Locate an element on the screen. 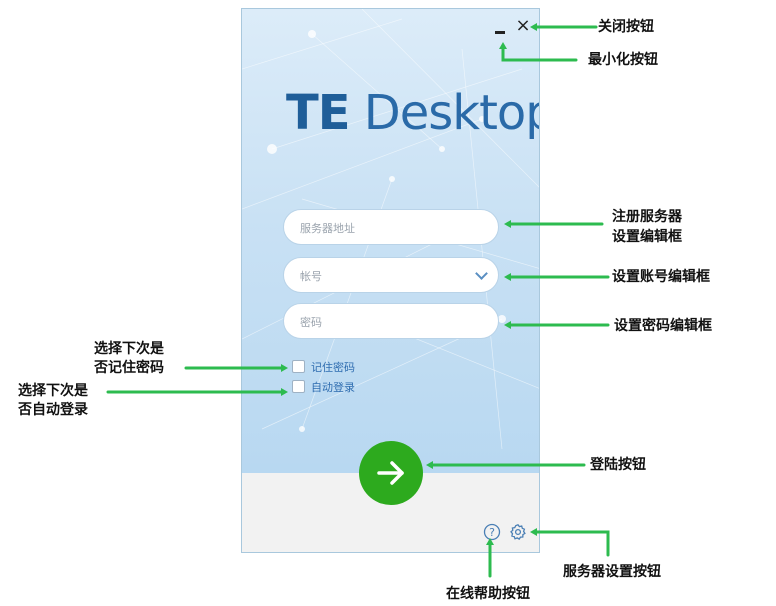  annotation-remember-line2: 否记住密码 is located at coordinates (129, 368).